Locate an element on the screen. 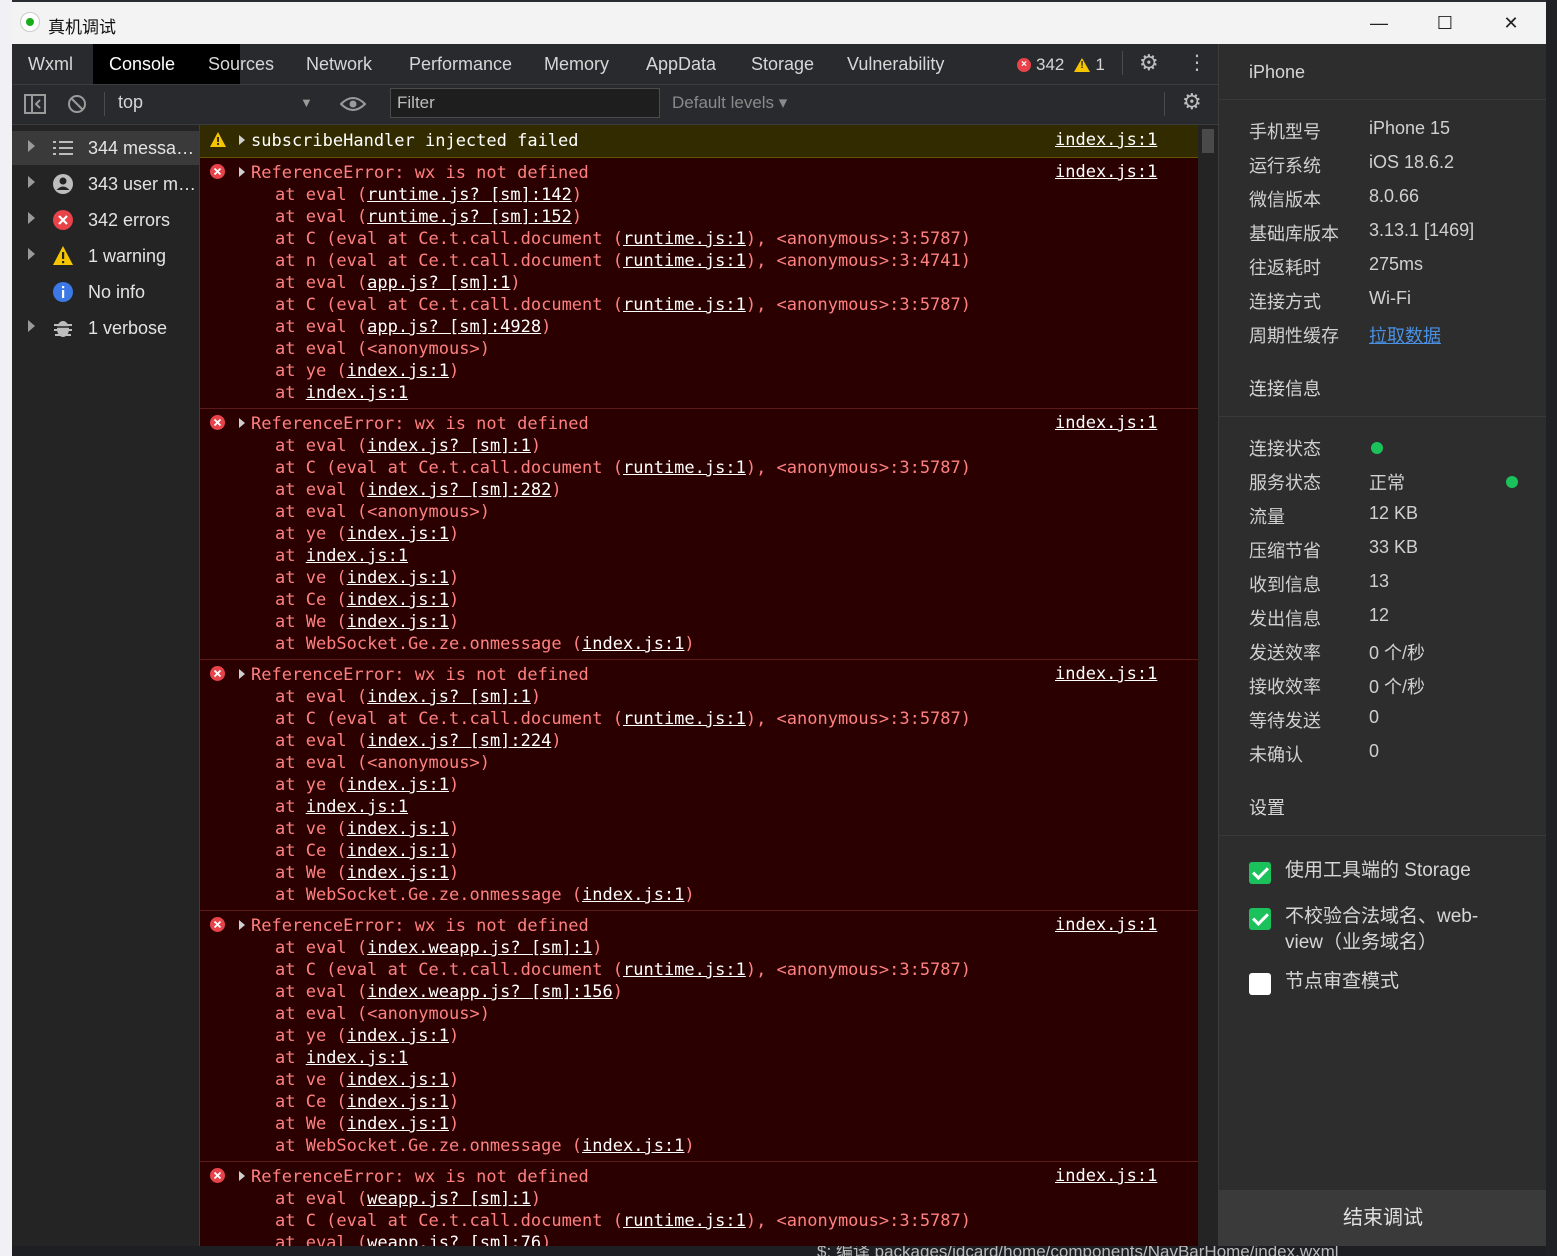  eye-icon is located at coordinates (353, 104).